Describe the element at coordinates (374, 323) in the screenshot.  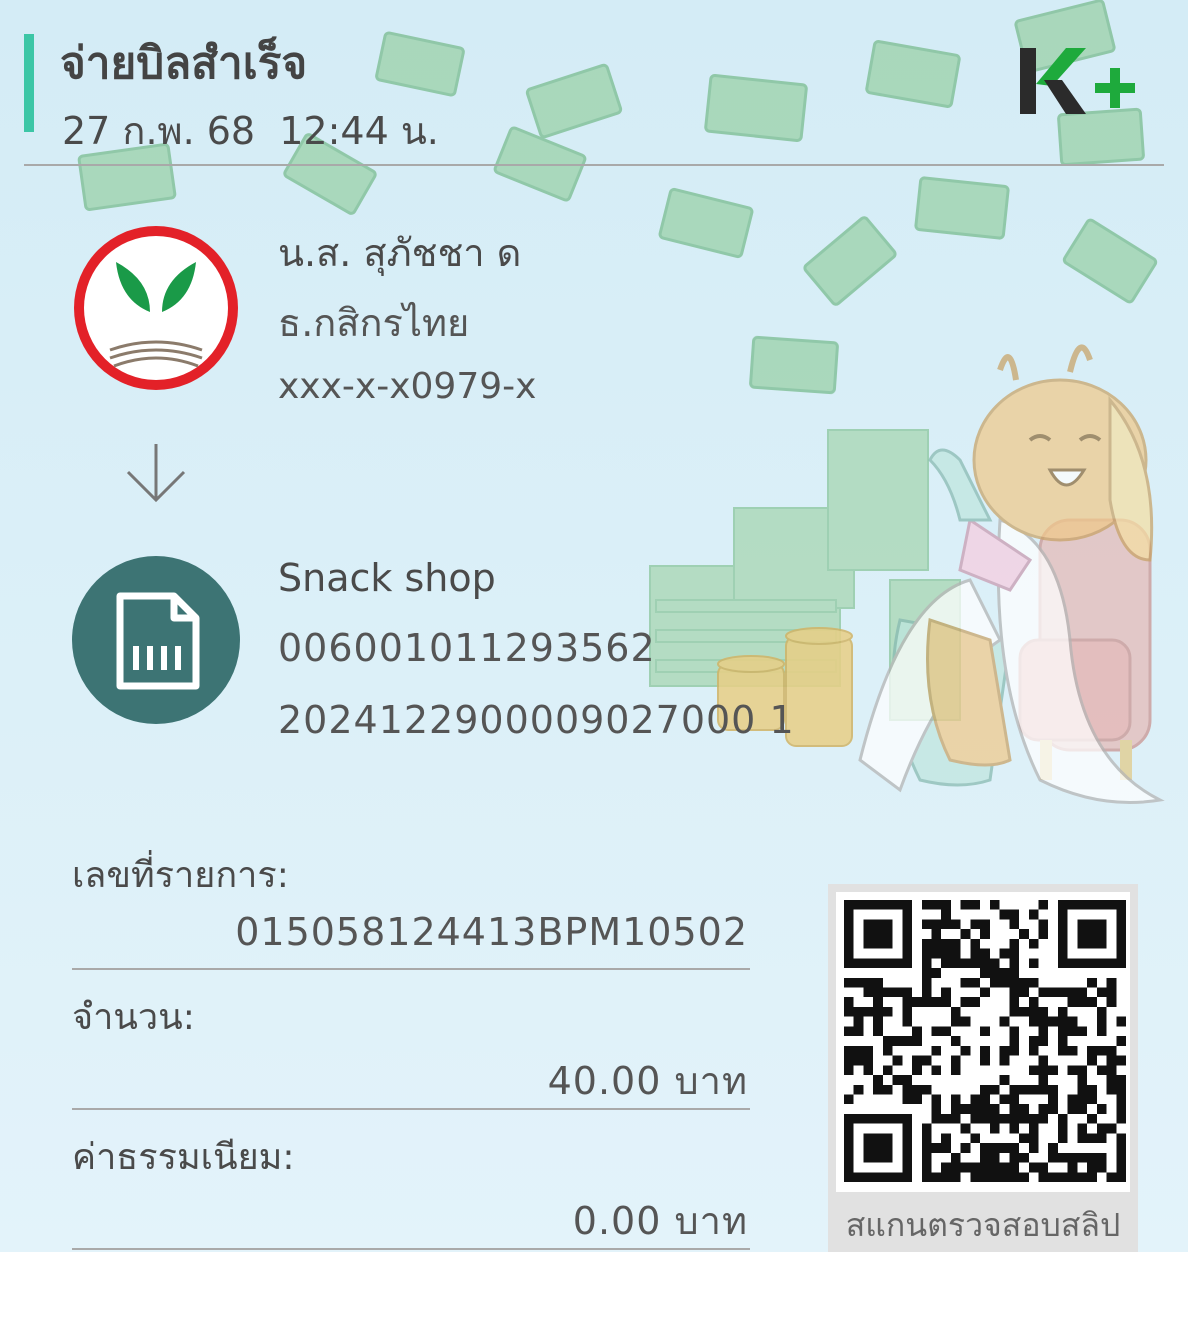
I see `sender-bank: ธ.กสิกรไทย` at that location.